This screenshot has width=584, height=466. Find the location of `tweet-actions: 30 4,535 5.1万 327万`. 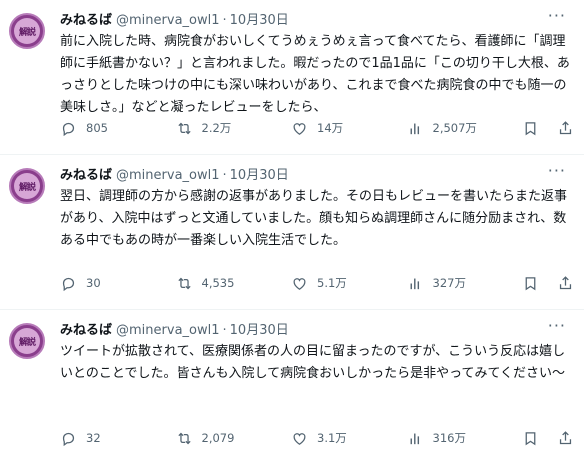

tweet-actions: 30 4,535 5.1万 327万 is located at coordinates (317, 283).